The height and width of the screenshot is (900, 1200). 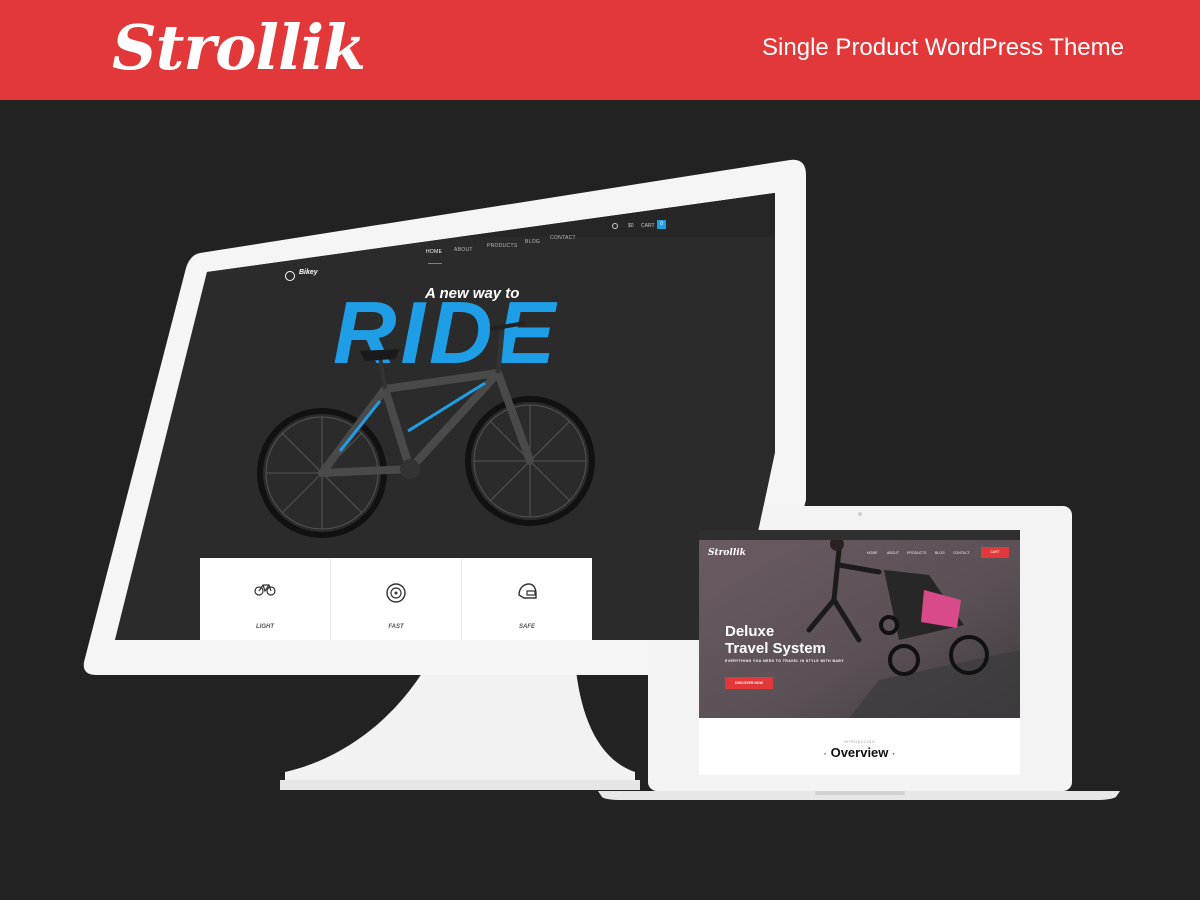 I want to click on laptop-hero-title-line1: Deluxe, so click(x=750, y=631).